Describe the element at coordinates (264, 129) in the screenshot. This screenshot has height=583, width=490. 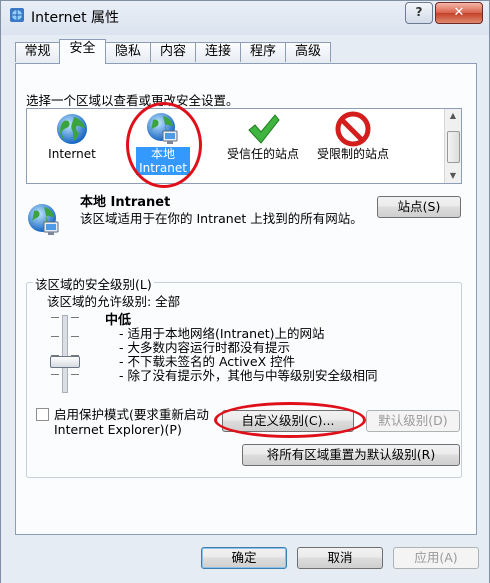
I see `check-icon` at that location.